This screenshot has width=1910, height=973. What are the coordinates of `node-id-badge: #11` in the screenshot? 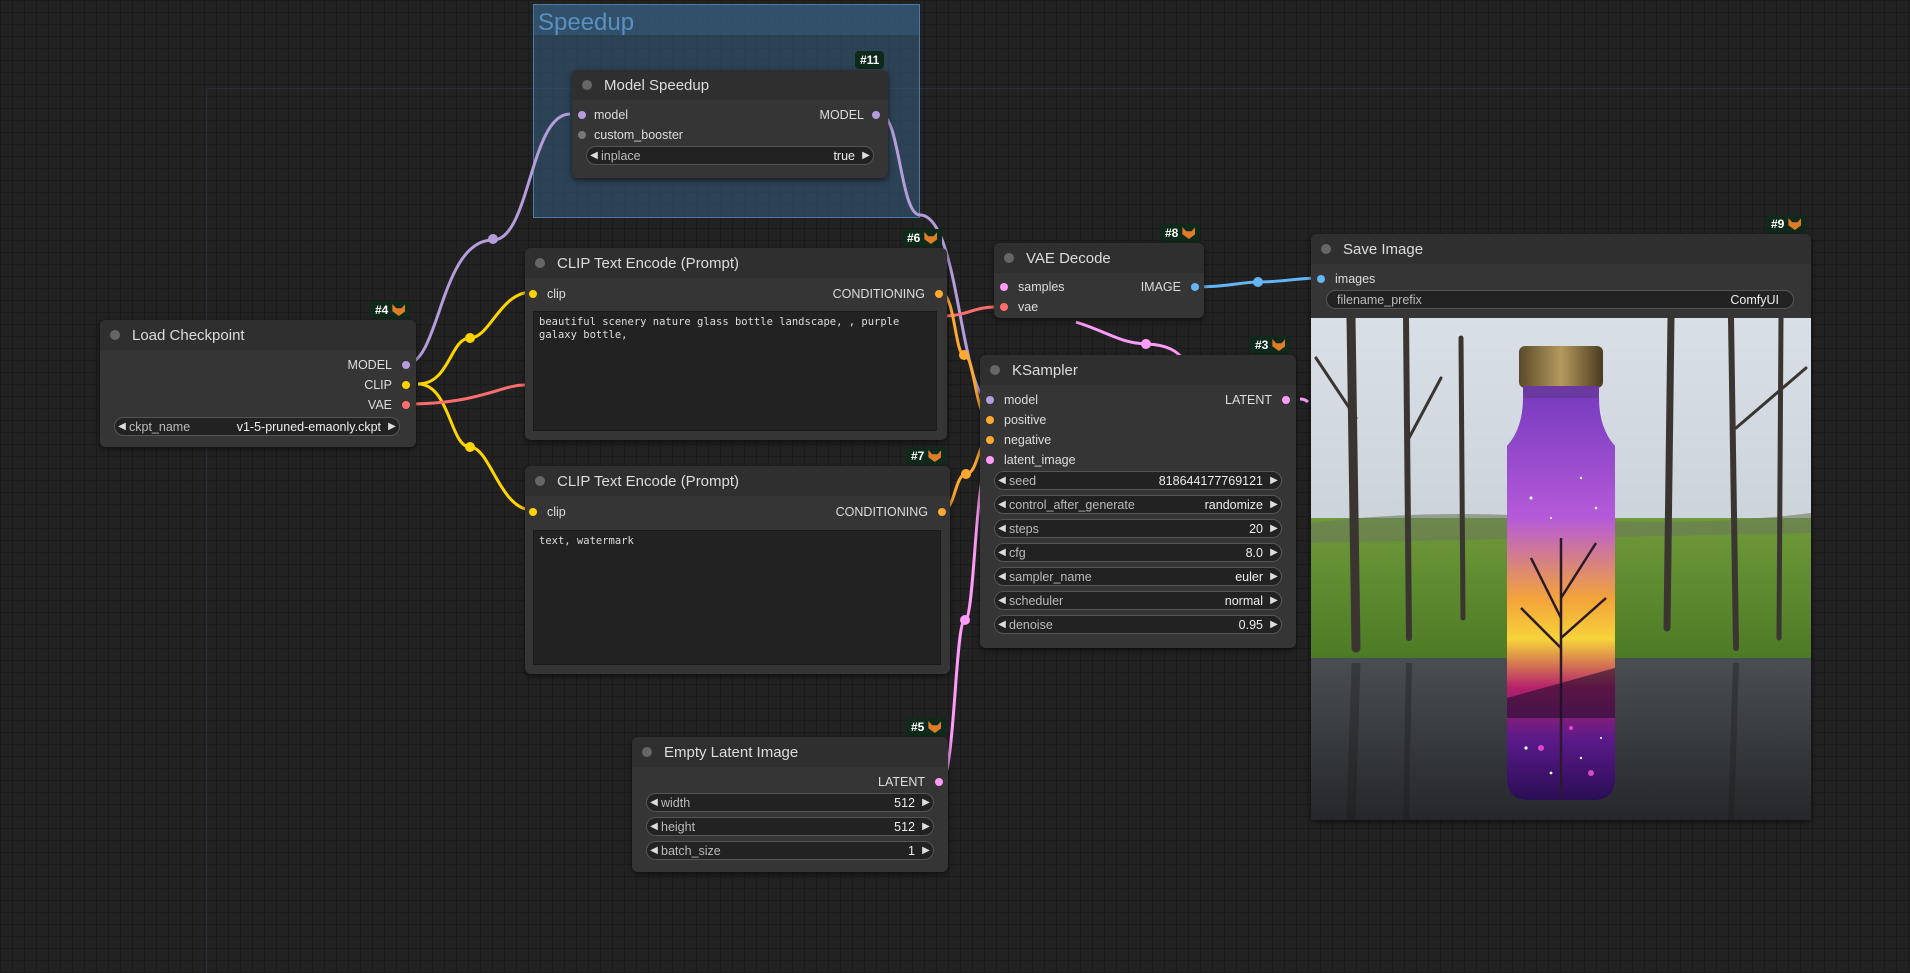 It's located at (870, 60).